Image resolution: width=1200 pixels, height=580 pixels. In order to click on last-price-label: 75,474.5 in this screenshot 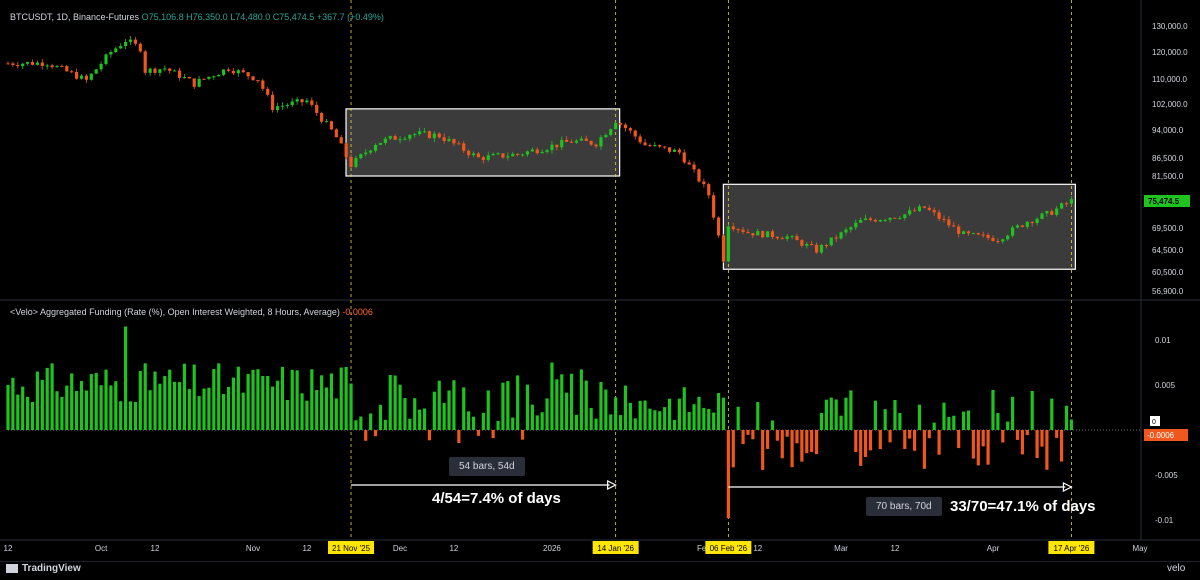, I will do `click(1164, 201)`.